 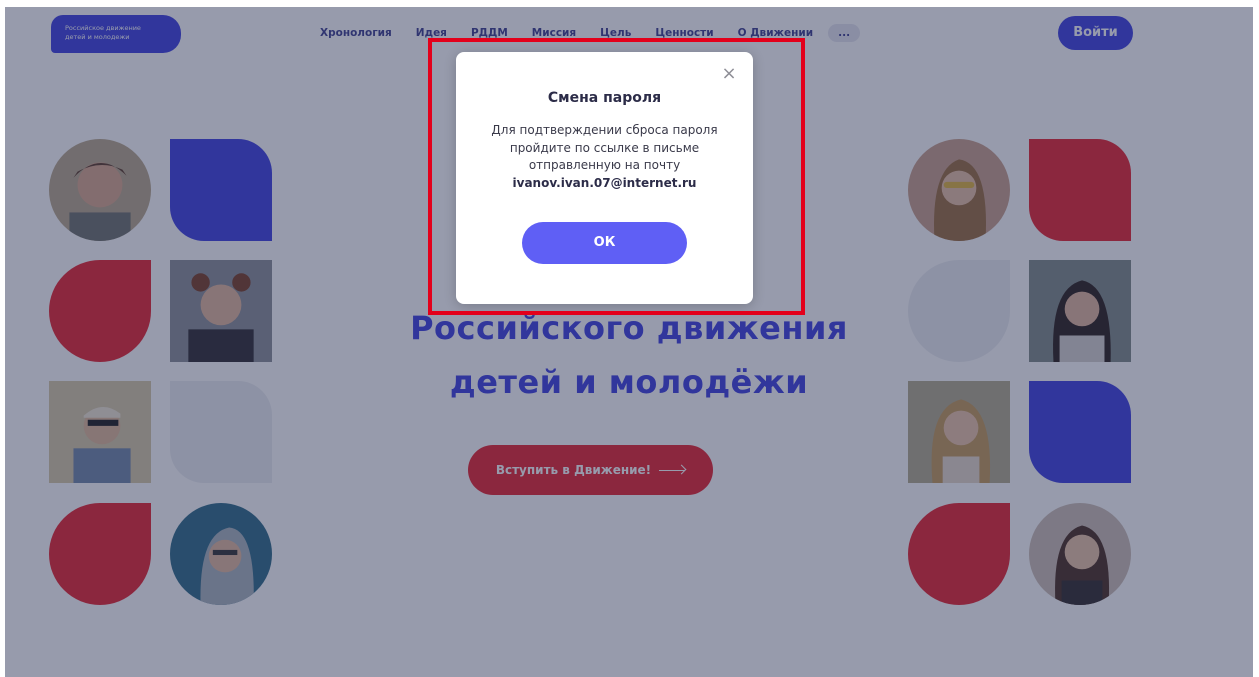 What do you see at coordinates (616, 176) in the screenshot?
I see `highlight-frame` at bounding box center [616, 176].